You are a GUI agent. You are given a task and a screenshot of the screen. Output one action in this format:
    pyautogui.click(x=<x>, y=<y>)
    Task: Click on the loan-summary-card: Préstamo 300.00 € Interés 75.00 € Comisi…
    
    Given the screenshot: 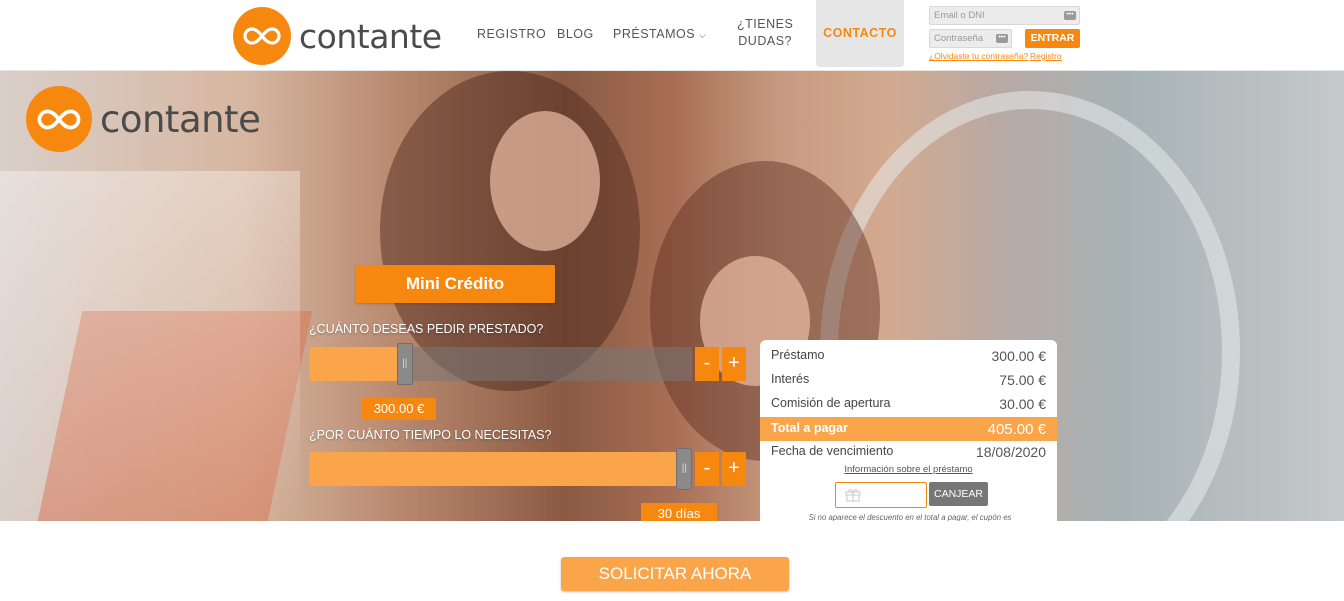 What is the action you would take?
    pyautogui.click(x=908, y=430)
    